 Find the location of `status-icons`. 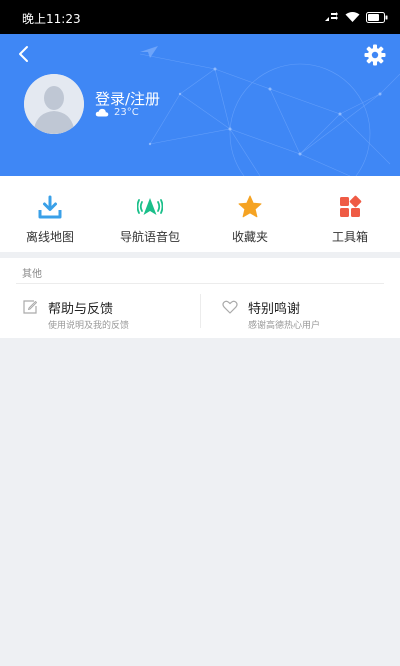

status-icons is located at coordinates (355, 17).